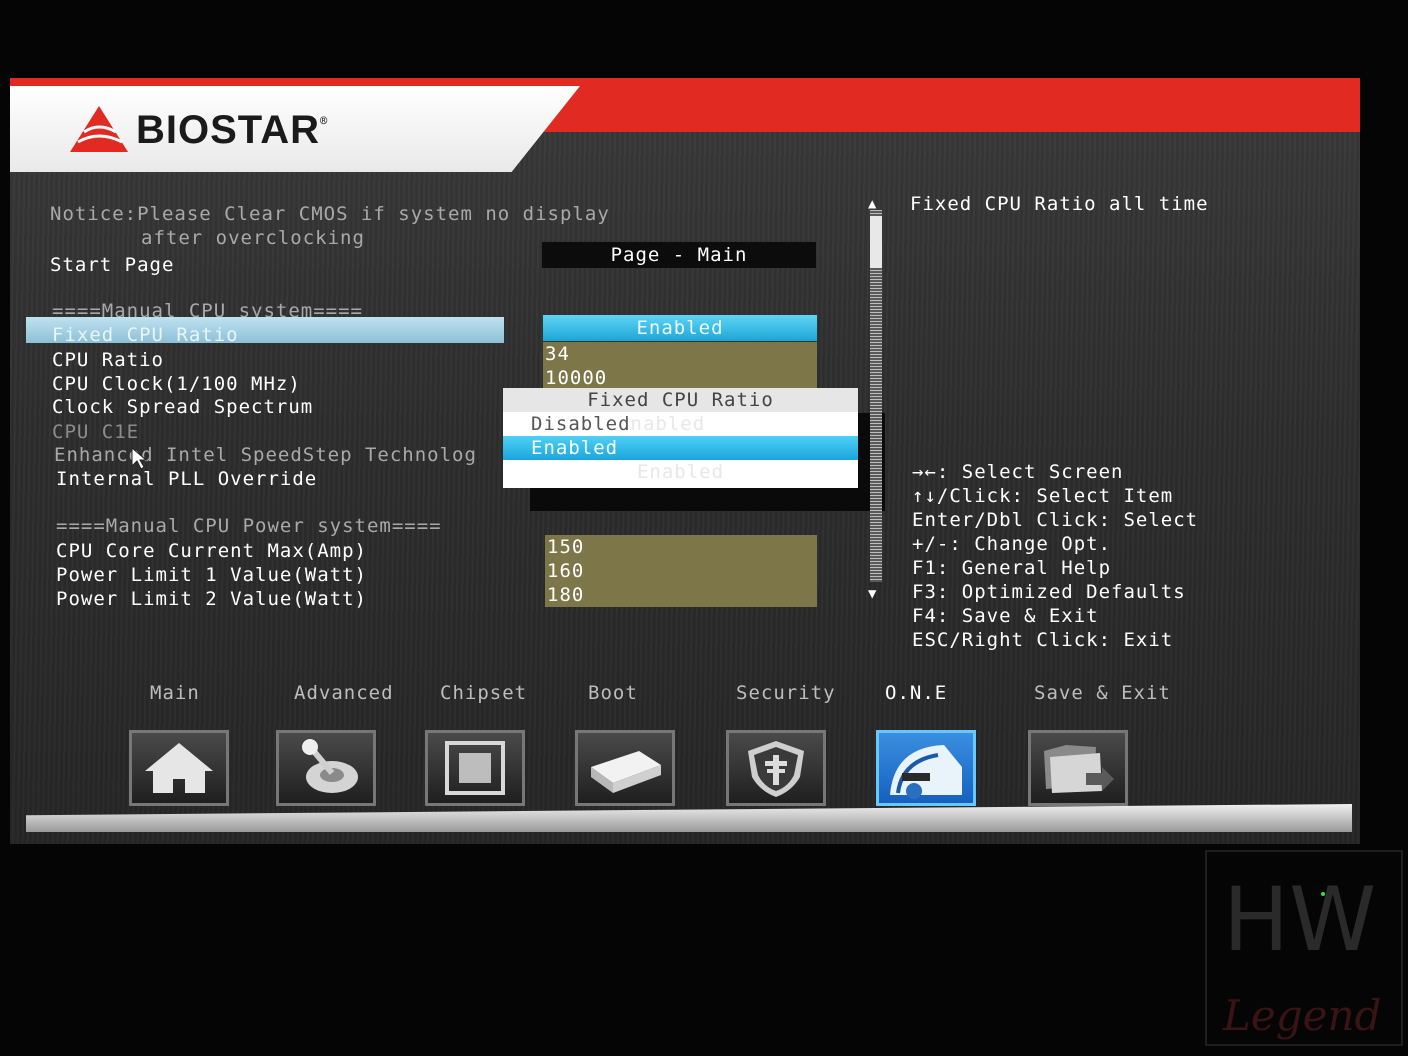 The height and width of the screenshot is (1056, 1408). I want to click on key-help-item: F4: Save & Exit, so click(1005, 616).